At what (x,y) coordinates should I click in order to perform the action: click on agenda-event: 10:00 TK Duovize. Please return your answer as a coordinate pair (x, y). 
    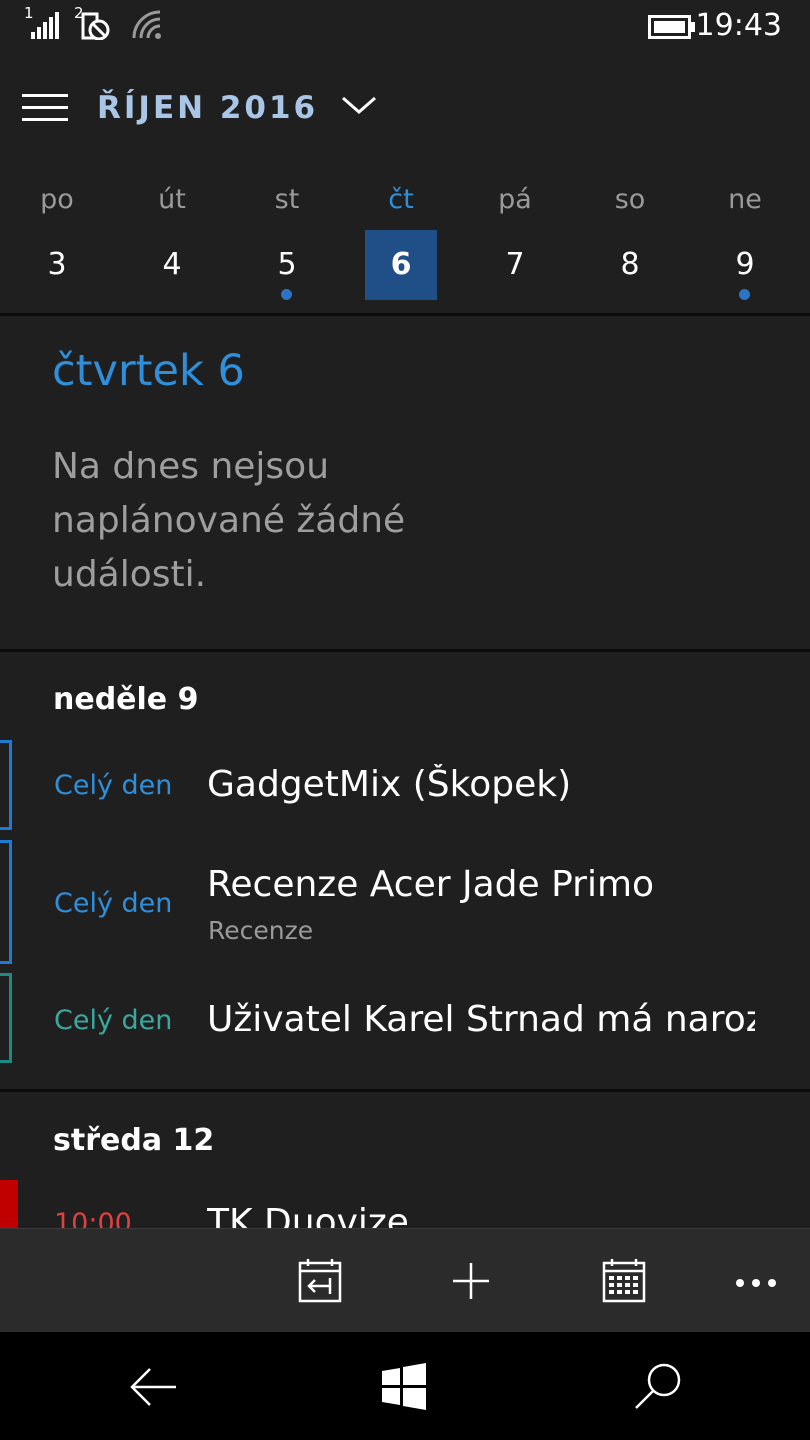
    Looking at the image, I should click on (405, 1204).